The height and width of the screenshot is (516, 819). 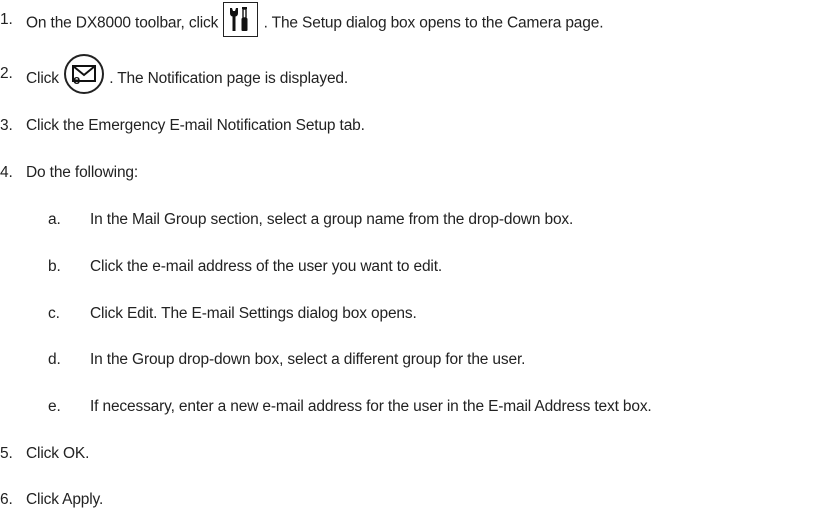 I want to click on step-text: Do the following:, so click(x=82, y=172).